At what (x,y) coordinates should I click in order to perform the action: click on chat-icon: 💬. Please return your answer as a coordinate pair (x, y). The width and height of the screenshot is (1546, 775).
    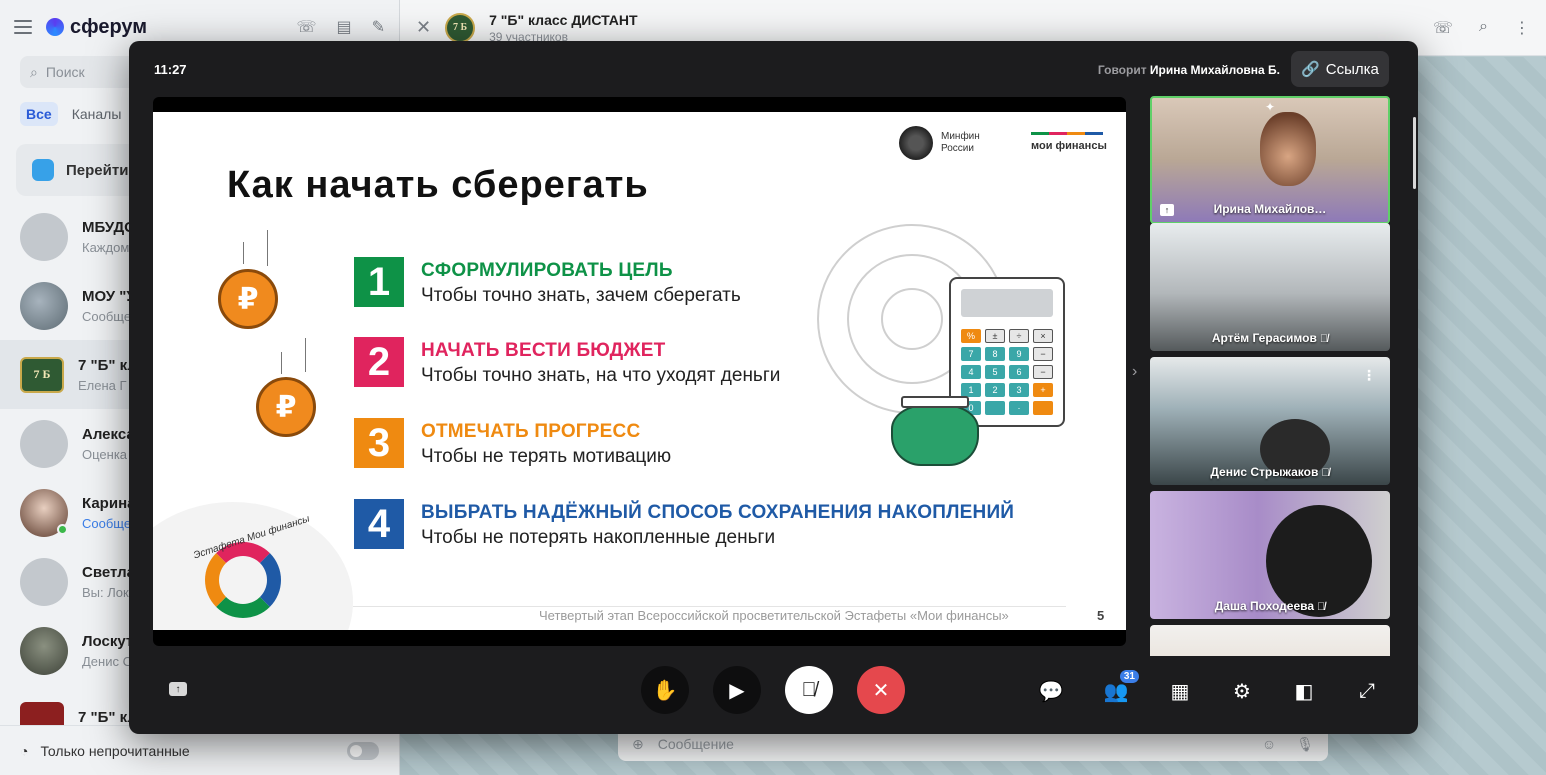
    Looking at the image, I should click on (1051, 691).